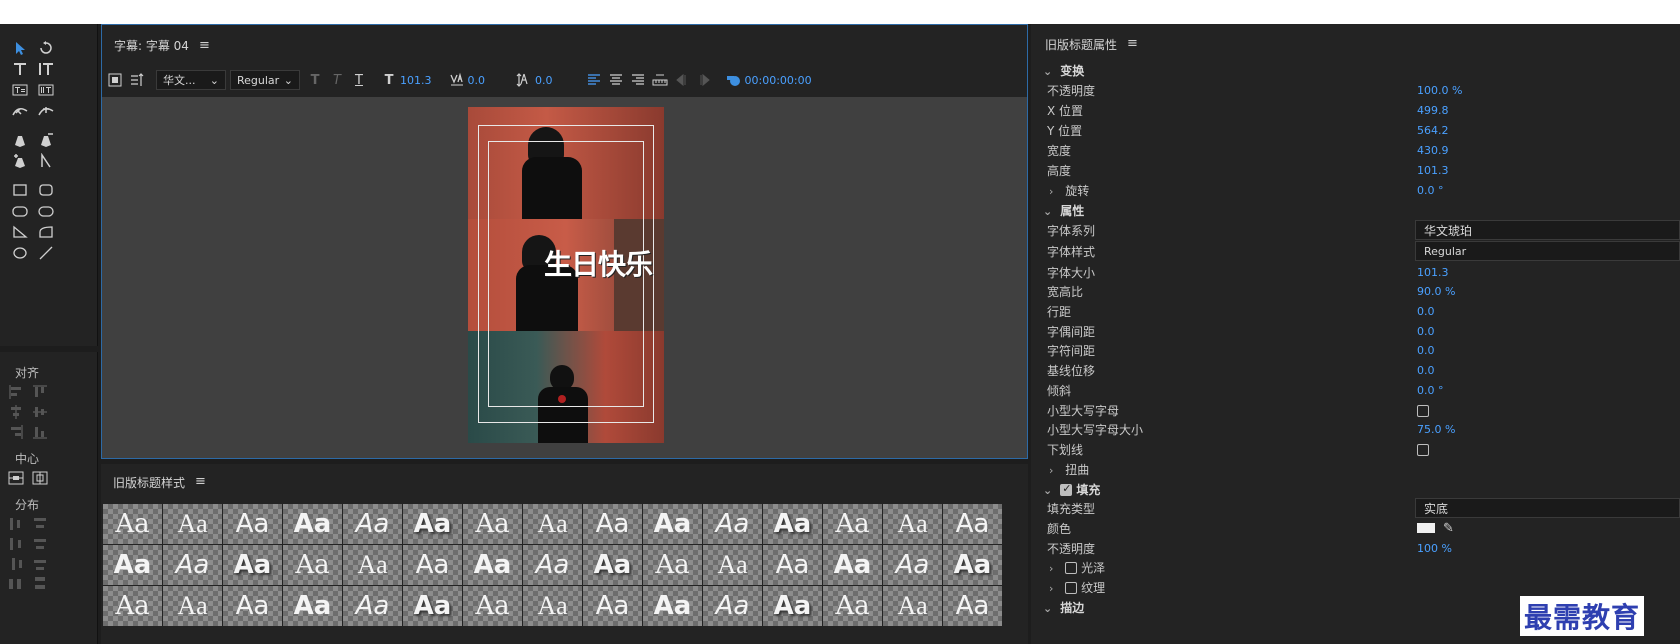  What do you see at coordinates (1355, 469) in the screenshot?
I see `row-distort: › 扭曲` at bounding box center [1355, 469].